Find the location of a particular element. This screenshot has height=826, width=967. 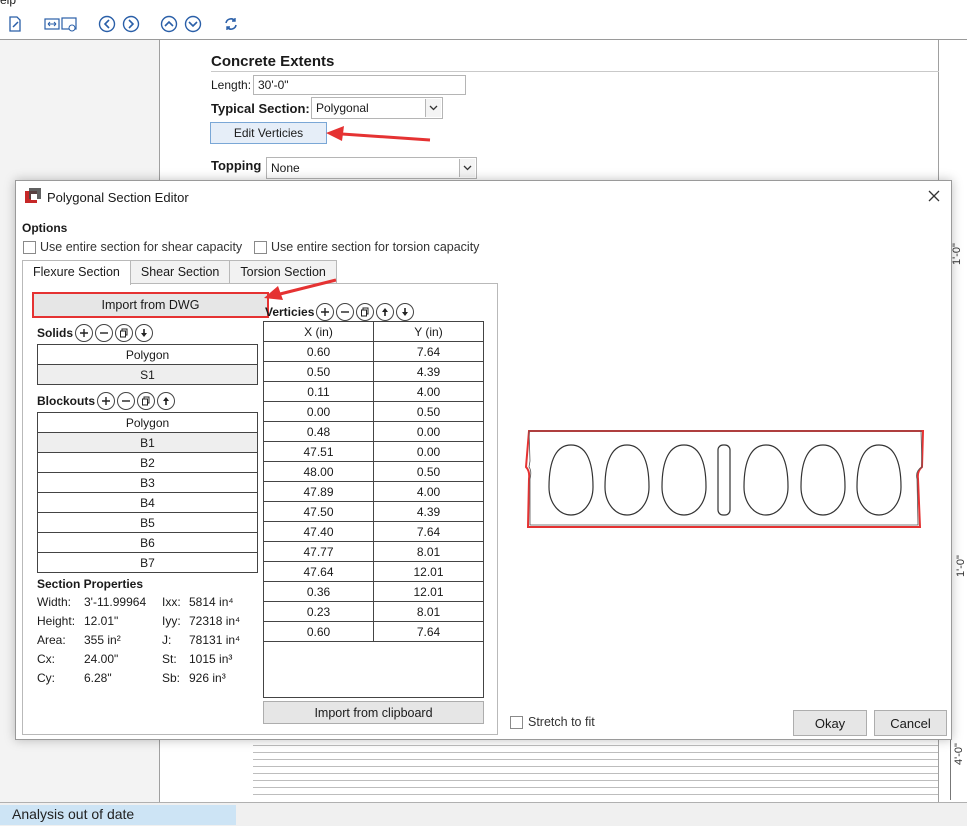

solids-table: Polygon S1 is located at coordinates (147, 364).